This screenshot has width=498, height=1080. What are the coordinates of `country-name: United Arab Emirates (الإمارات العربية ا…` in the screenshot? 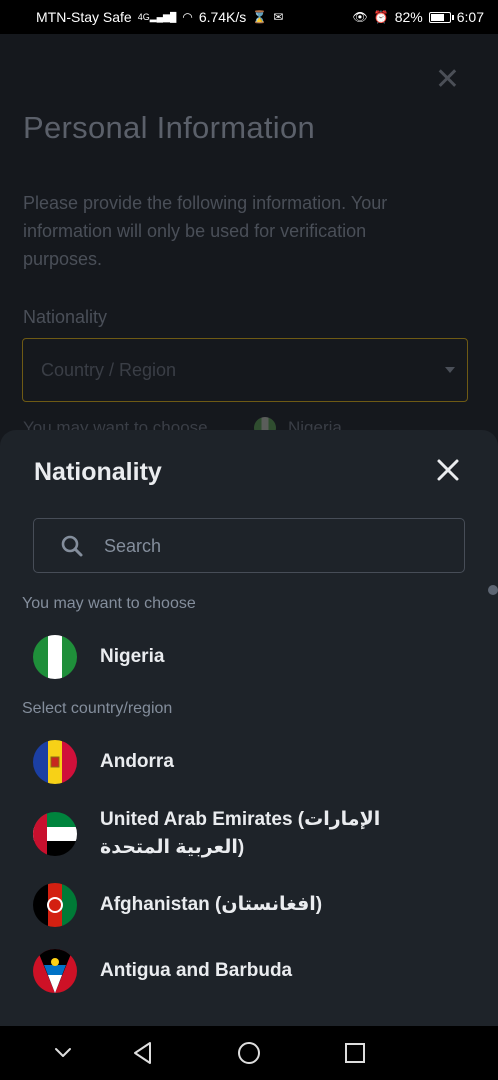 It's located at (240, 833).